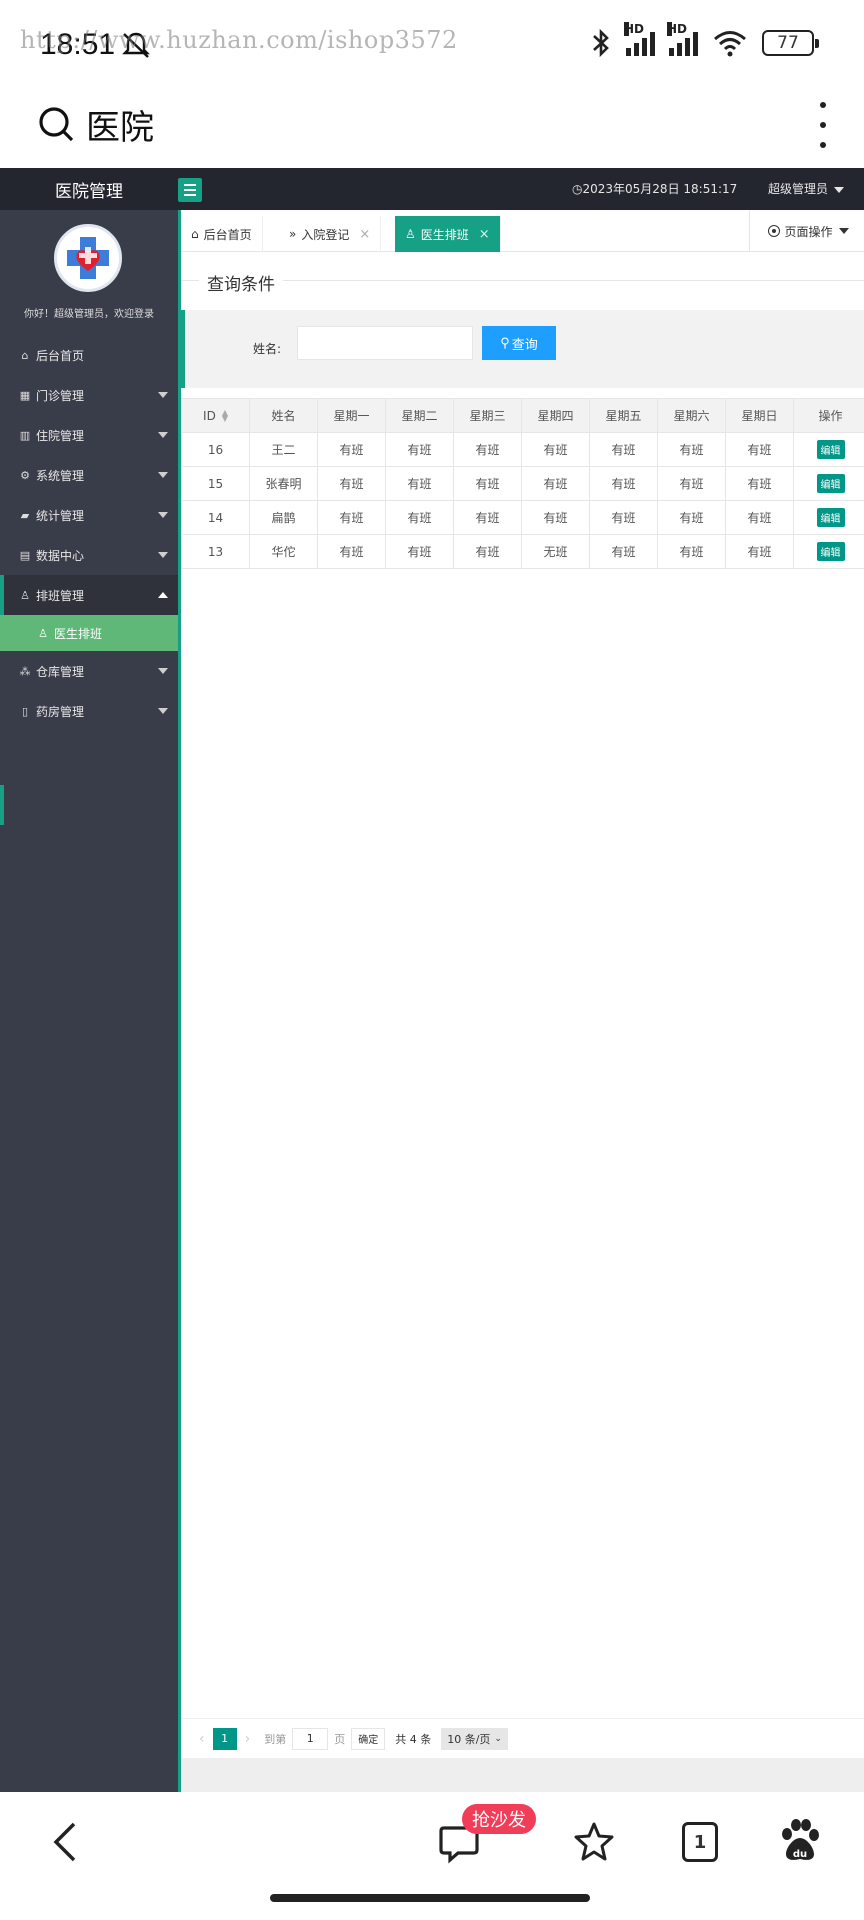 The height and width of the screenshot is (1920, 864). Describe the element at coordinates (275, 1739) in the screenshot. I see `goto-label: 到第` at that location.